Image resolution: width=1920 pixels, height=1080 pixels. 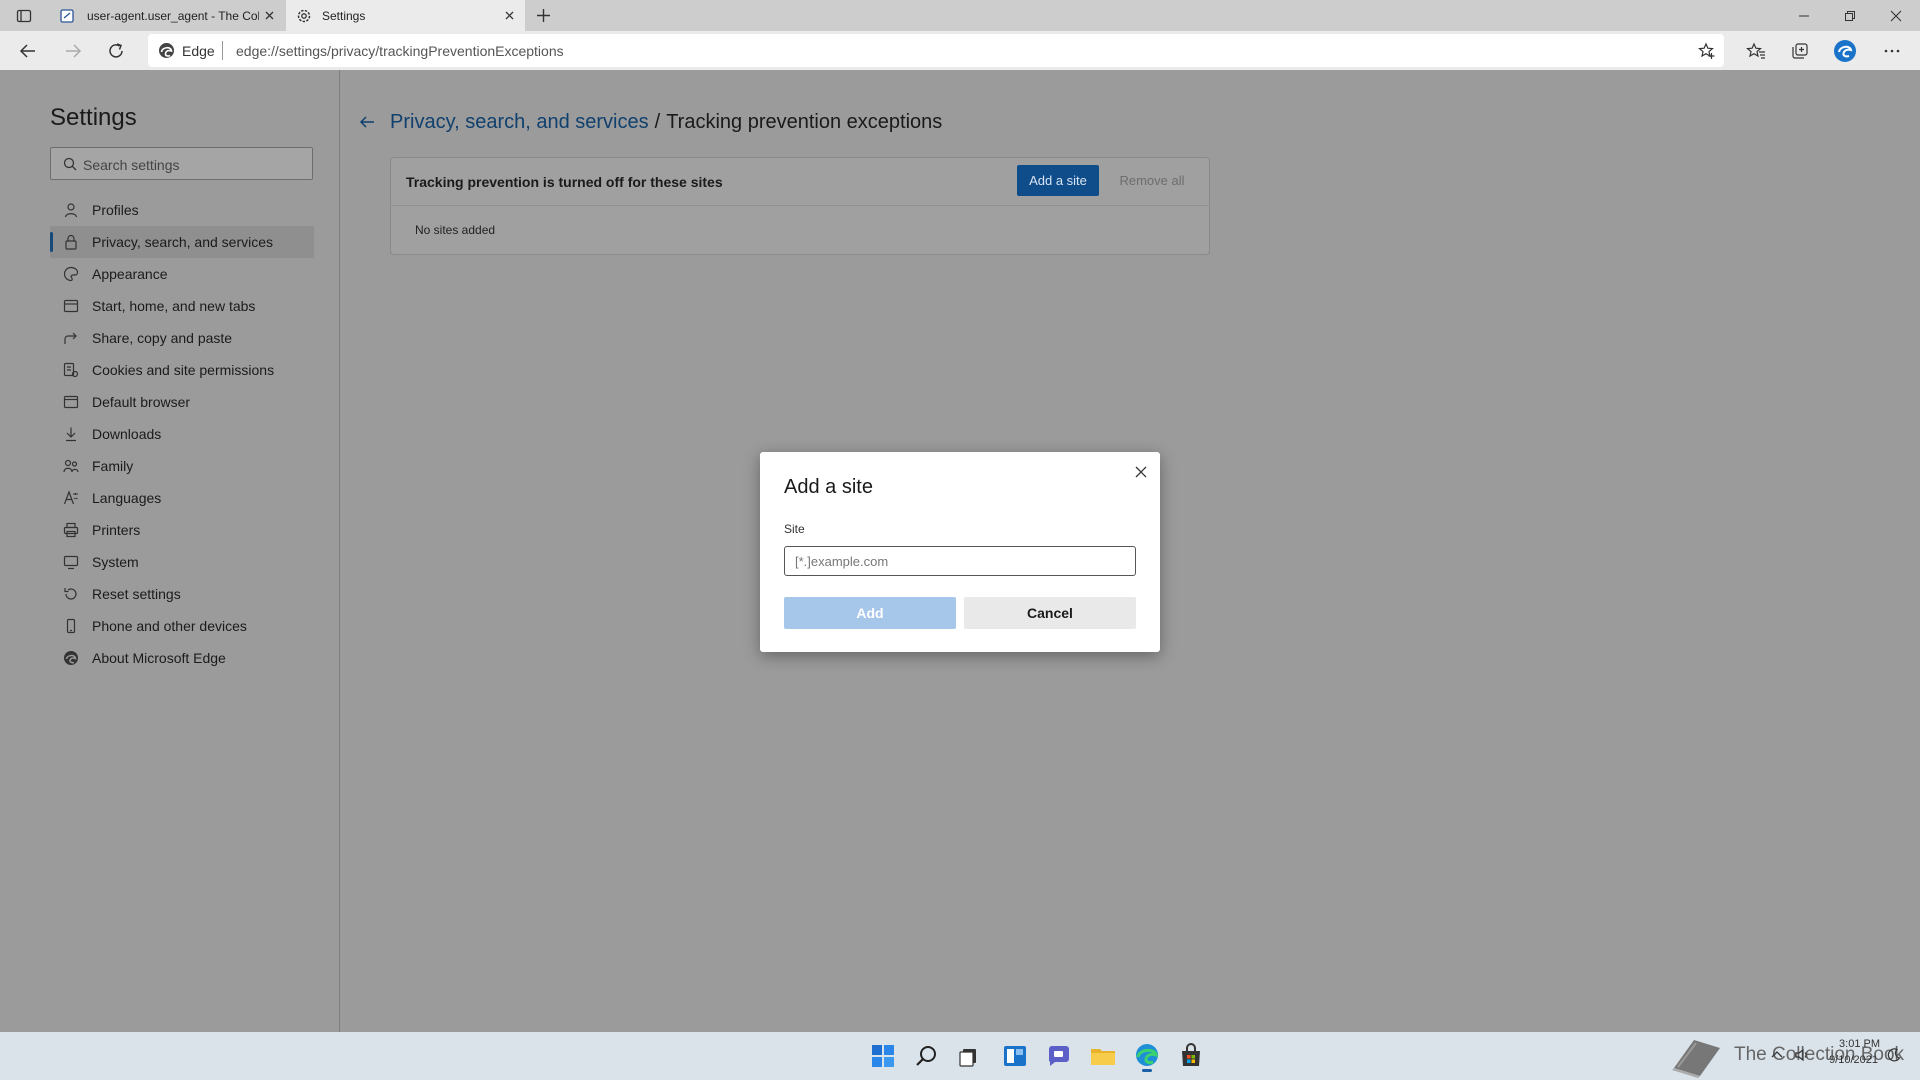 I want to click on cookies-icon, so click(x=71, y=370).